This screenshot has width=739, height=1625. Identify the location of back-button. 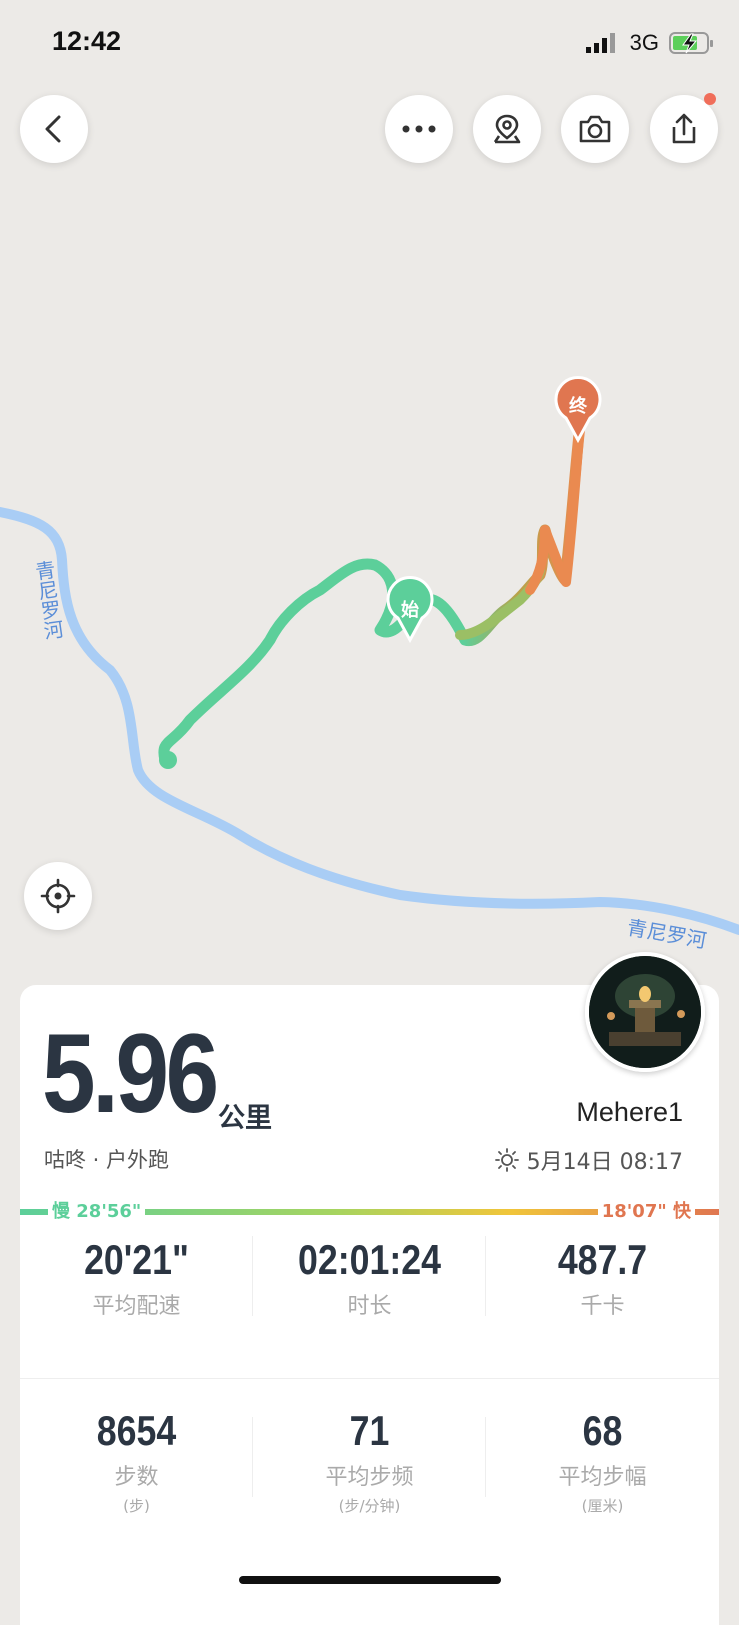
(54, 129).